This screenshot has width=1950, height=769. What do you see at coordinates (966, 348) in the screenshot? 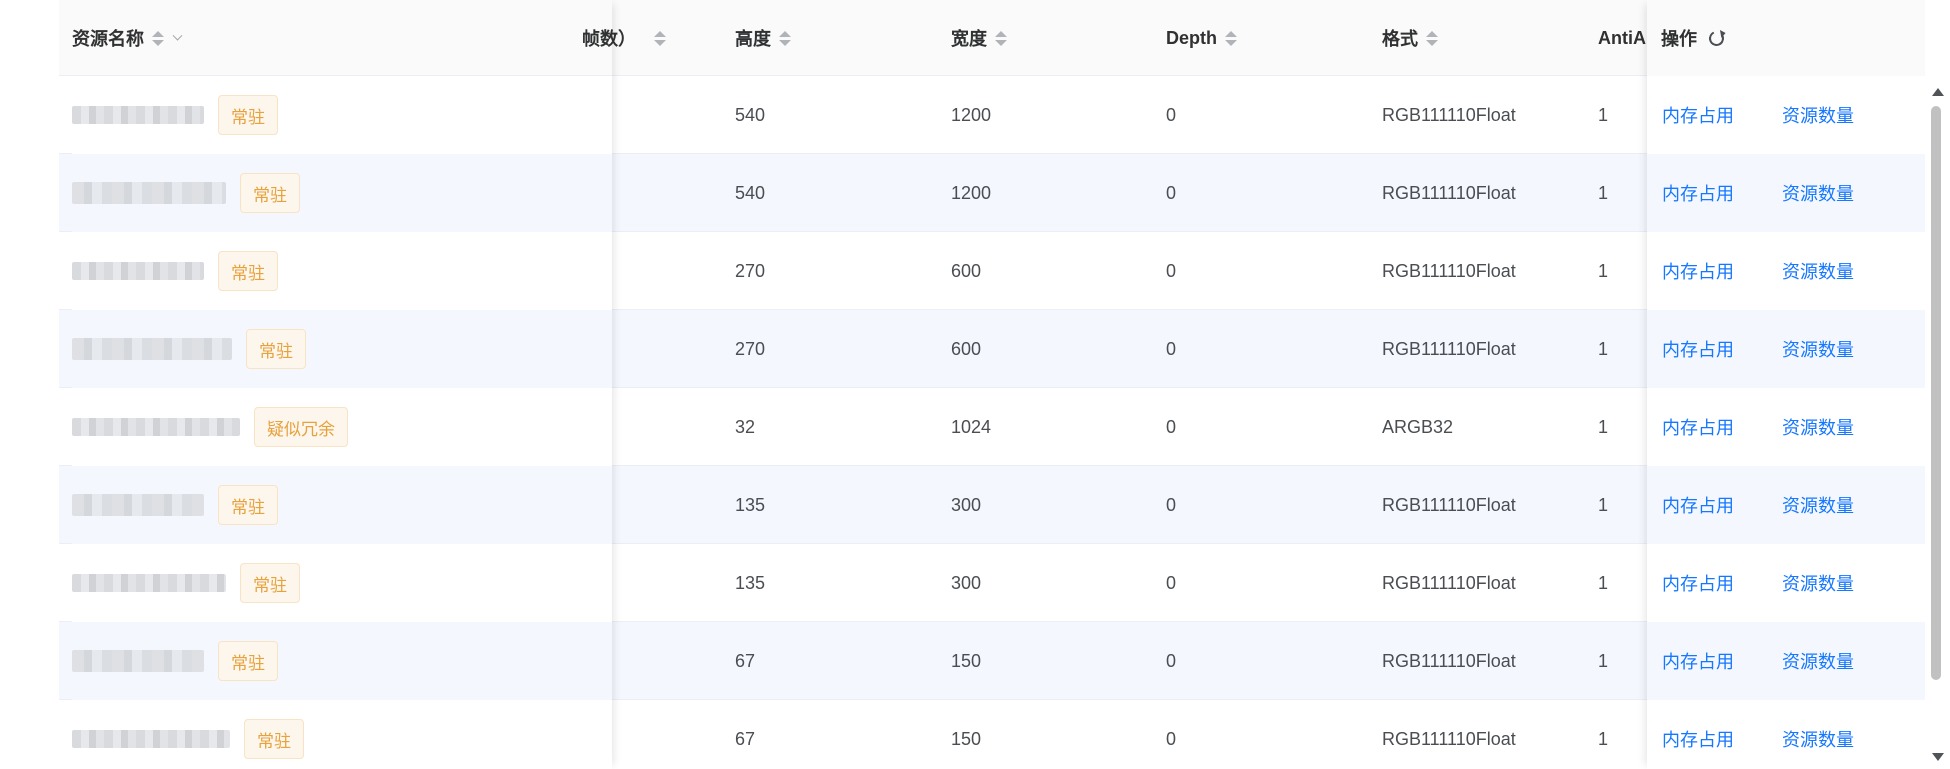
I see `width-cell: 600` at bounding box center [966, 348].